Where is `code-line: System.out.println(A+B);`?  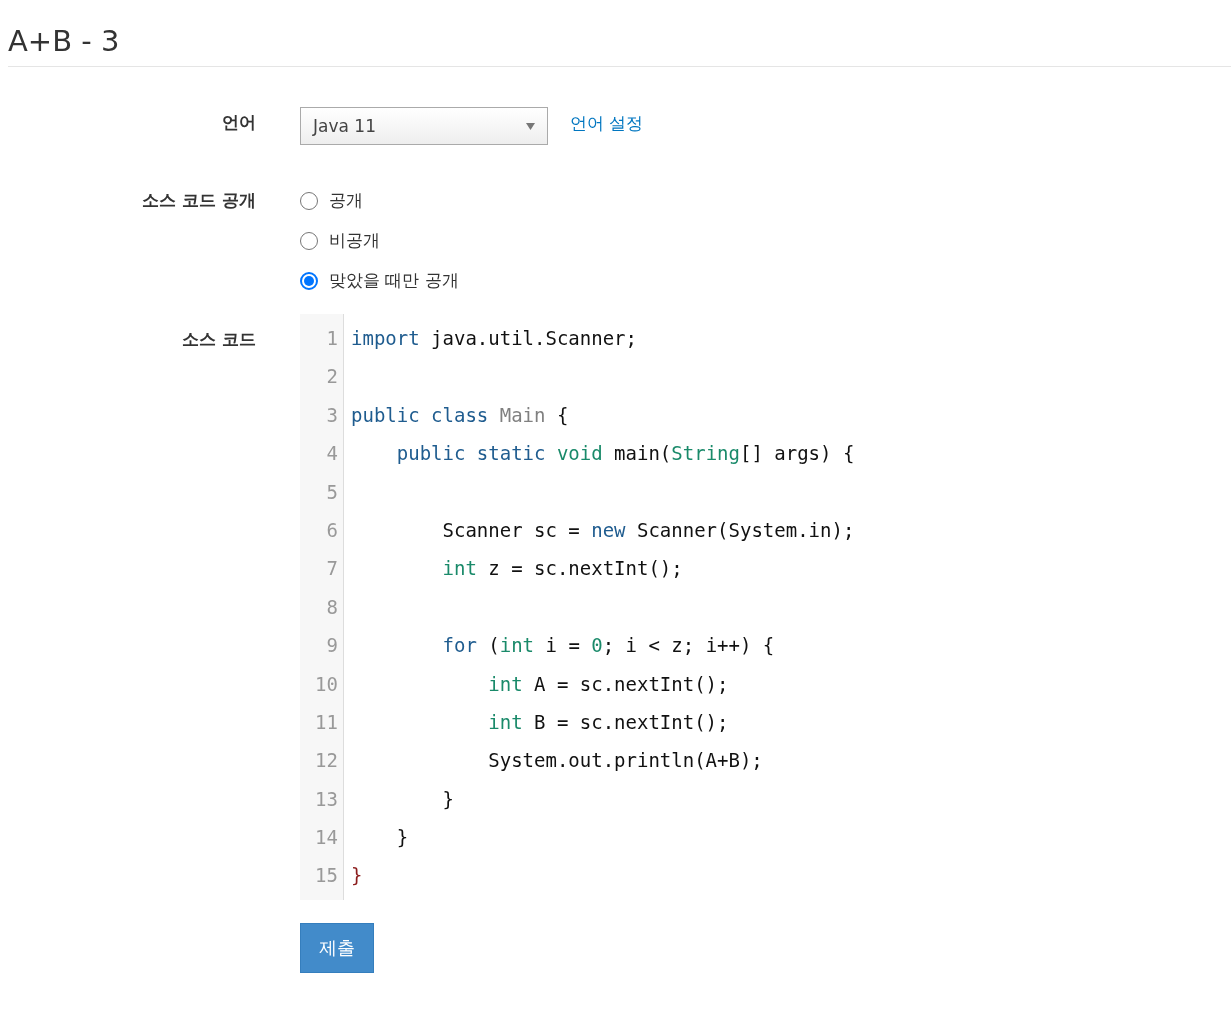
code-line: System.out.println(A+B); is located at coordinates (625, 760).